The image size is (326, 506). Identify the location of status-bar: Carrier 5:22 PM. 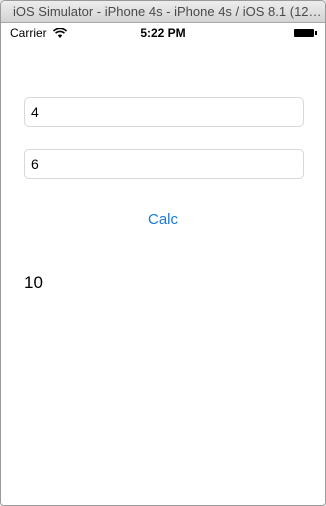
(163, 33).